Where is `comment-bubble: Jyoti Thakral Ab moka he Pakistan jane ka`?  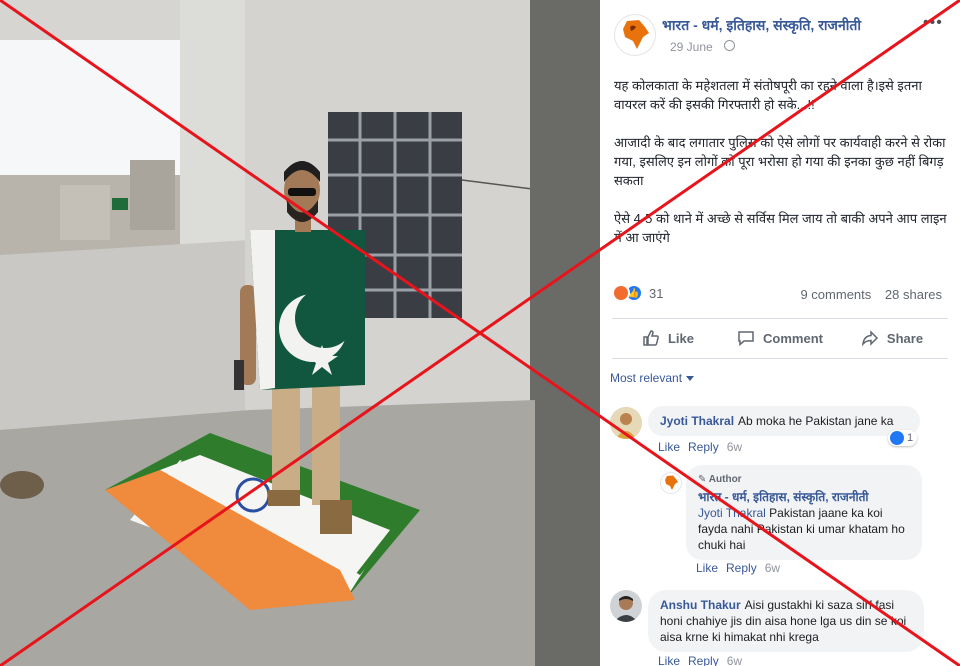
comment-bubble: Jyoti Thakral Ab moka he Pakistan jane ka is located at coordinates (784, 421).